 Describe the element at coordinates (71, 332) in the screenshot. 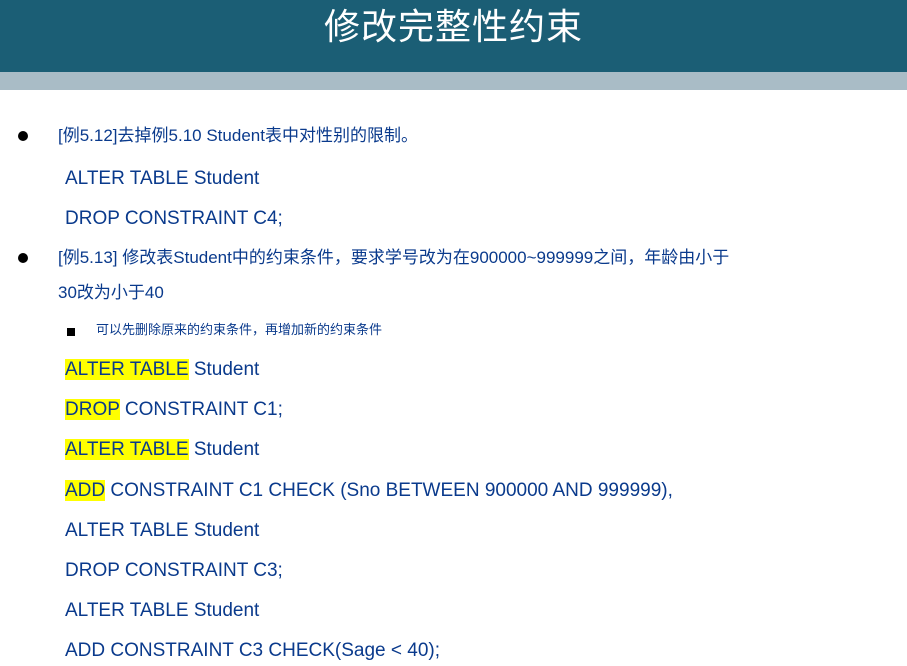

I see `sub-bullet-square-icon` at that location.